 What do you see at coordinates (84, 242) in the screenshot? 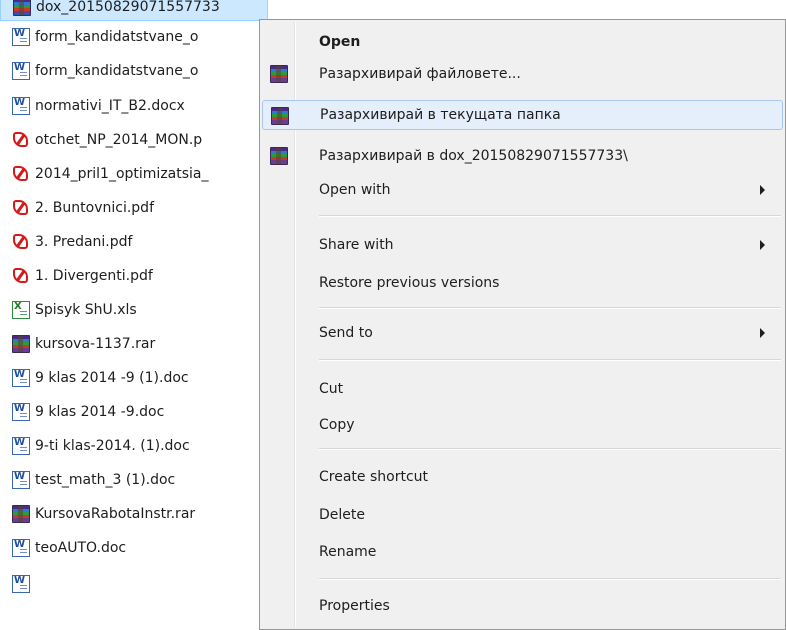
I see `file-name: 3. Predani.pdf` at bounding box center [84, 242].